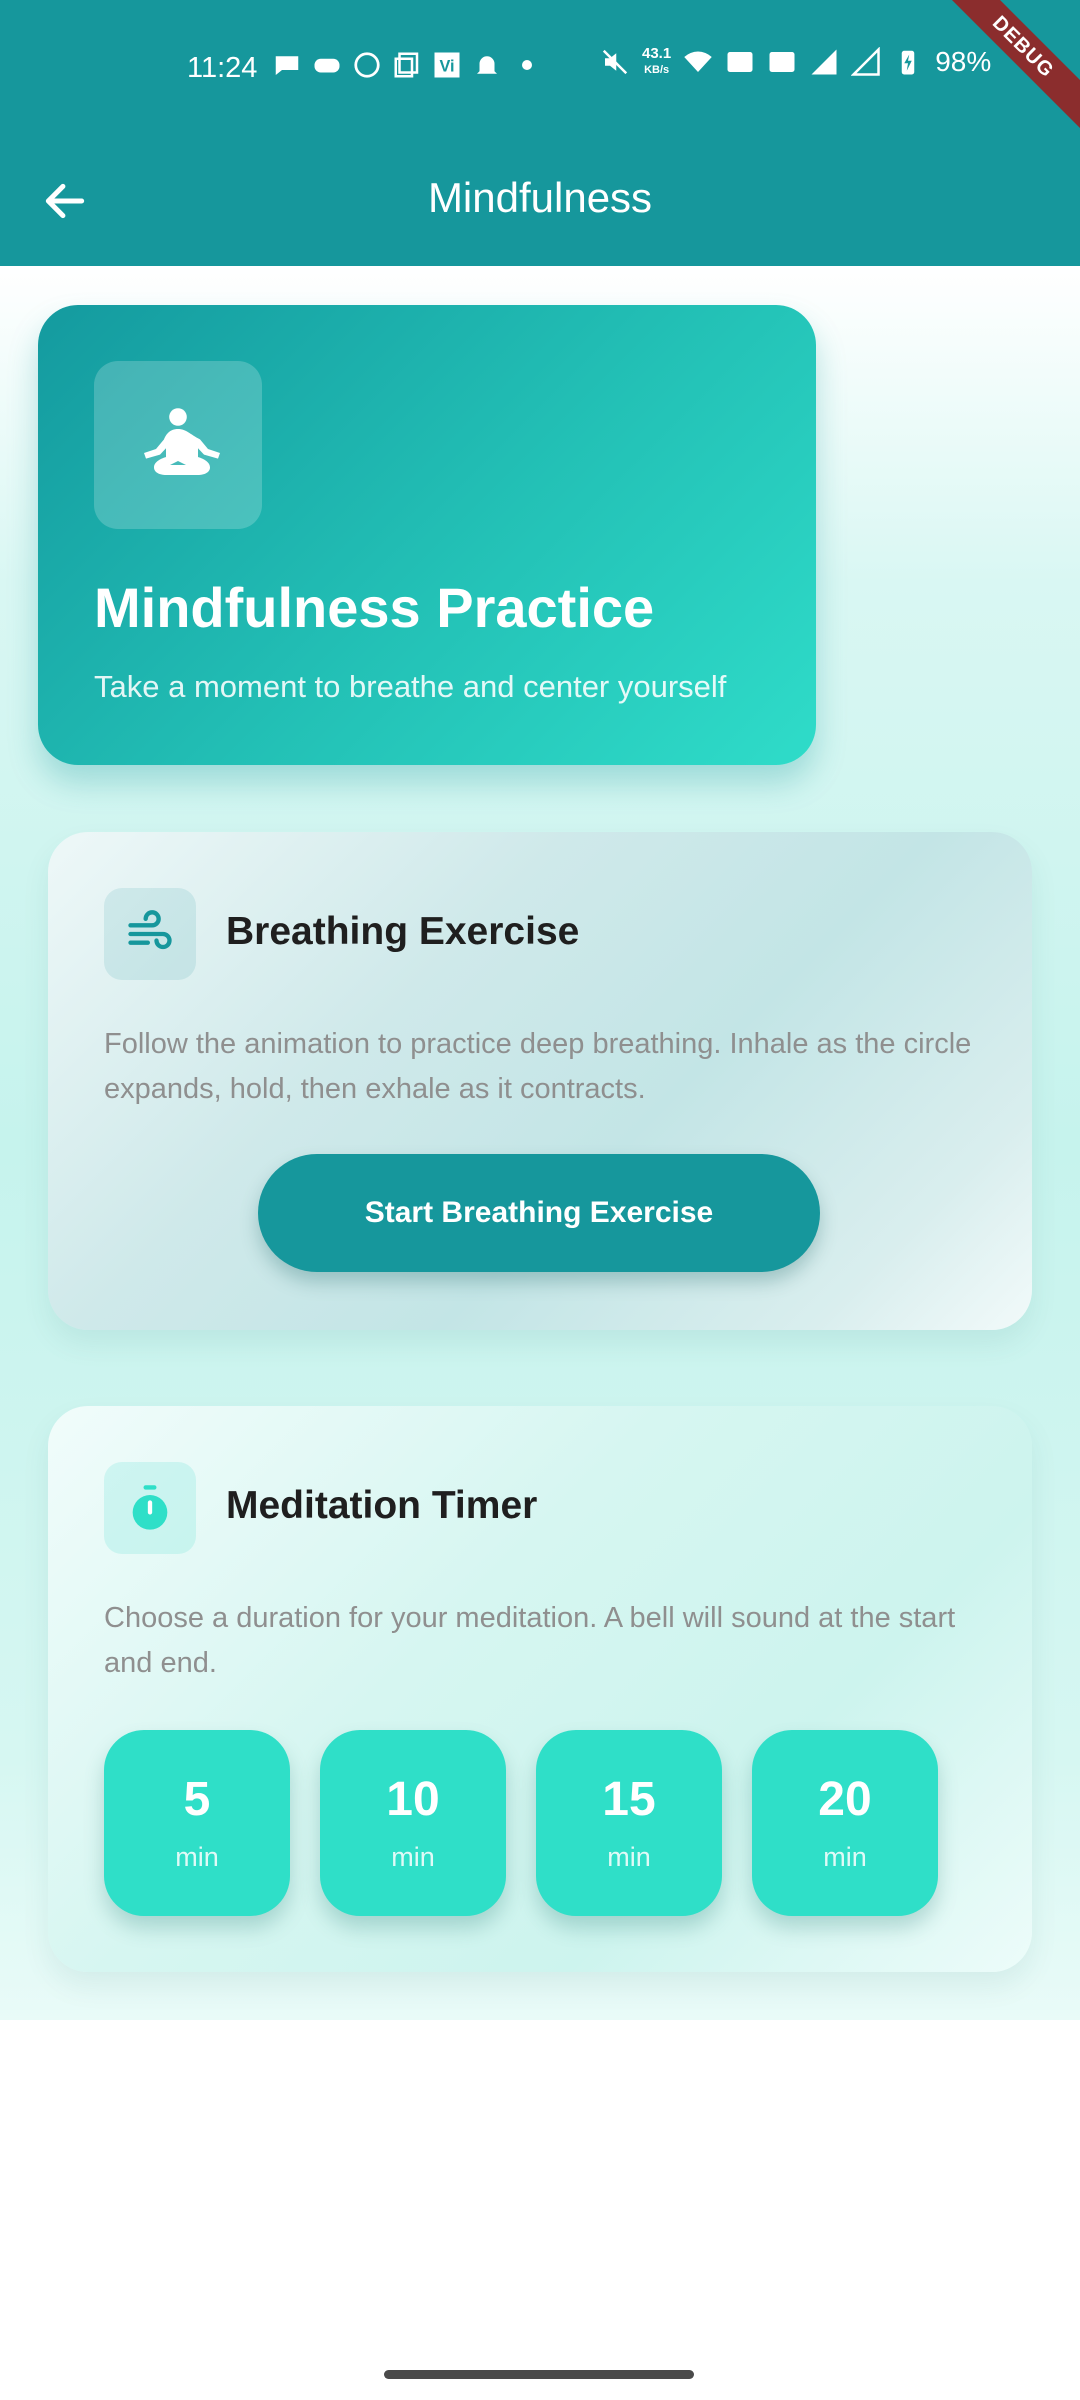 The width and height of the screenshot is (1080, 2400). Describe the element at coordinates (382, 1505) in the screenshot. I see `timer-title: Meditation Timer` at that location.